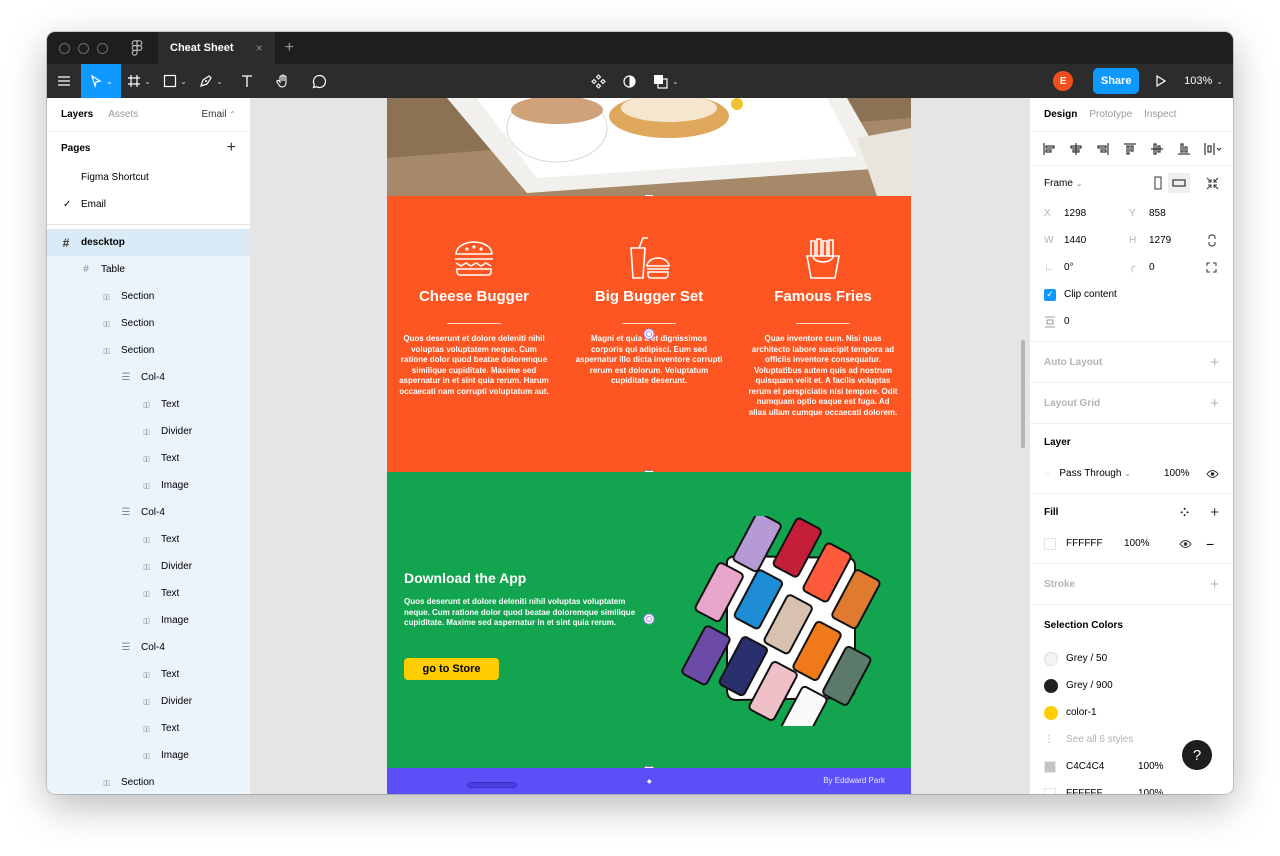 The height and width of the screenshot is (856, 1280). Describe the element at coordinates (1203, 81) in the screenshot. I see `zoom-dropdown: 103% ⌄` at that location.